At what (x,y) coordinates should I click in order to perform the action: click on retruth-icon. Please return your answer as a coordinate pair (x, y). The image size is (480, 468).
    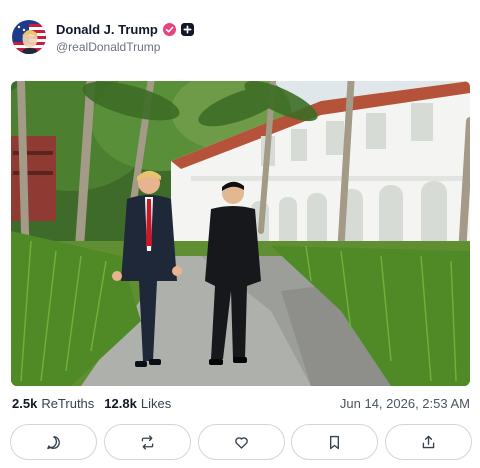
    Looking at the image, I should click on (147, 442).